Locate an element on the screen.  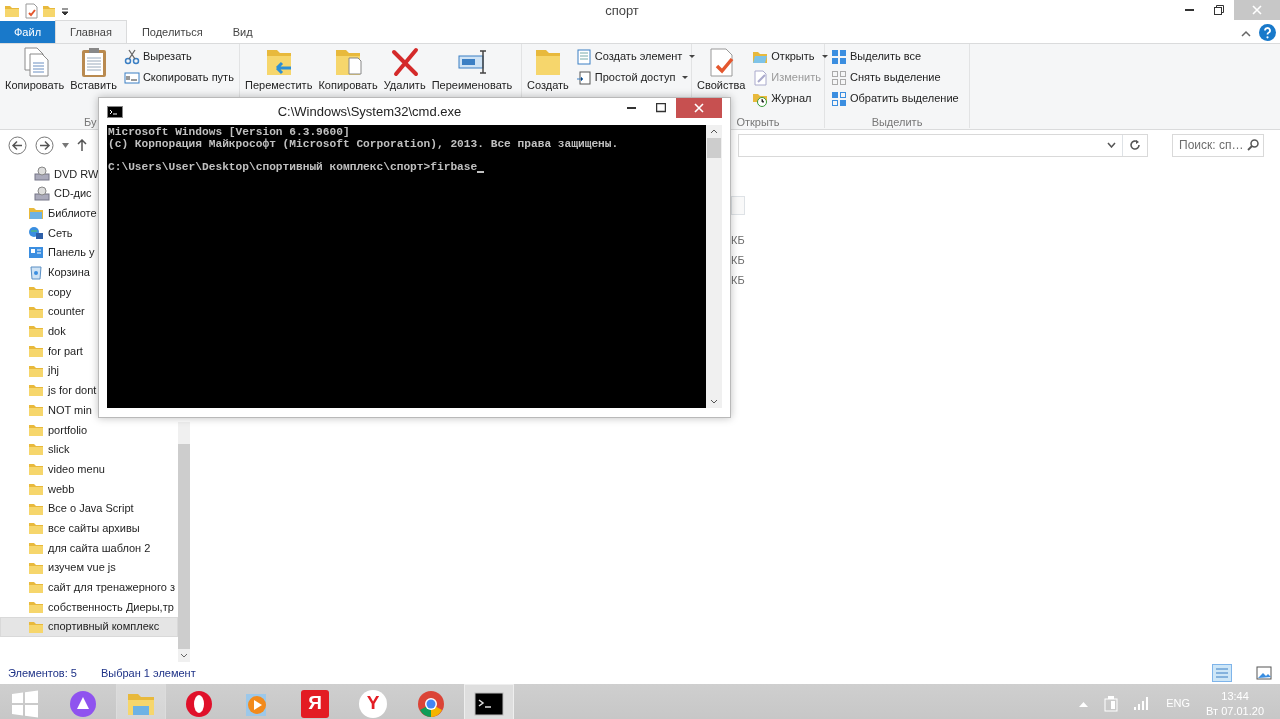
collapse-ribbon-icon is located at coordinates (1246, 32).